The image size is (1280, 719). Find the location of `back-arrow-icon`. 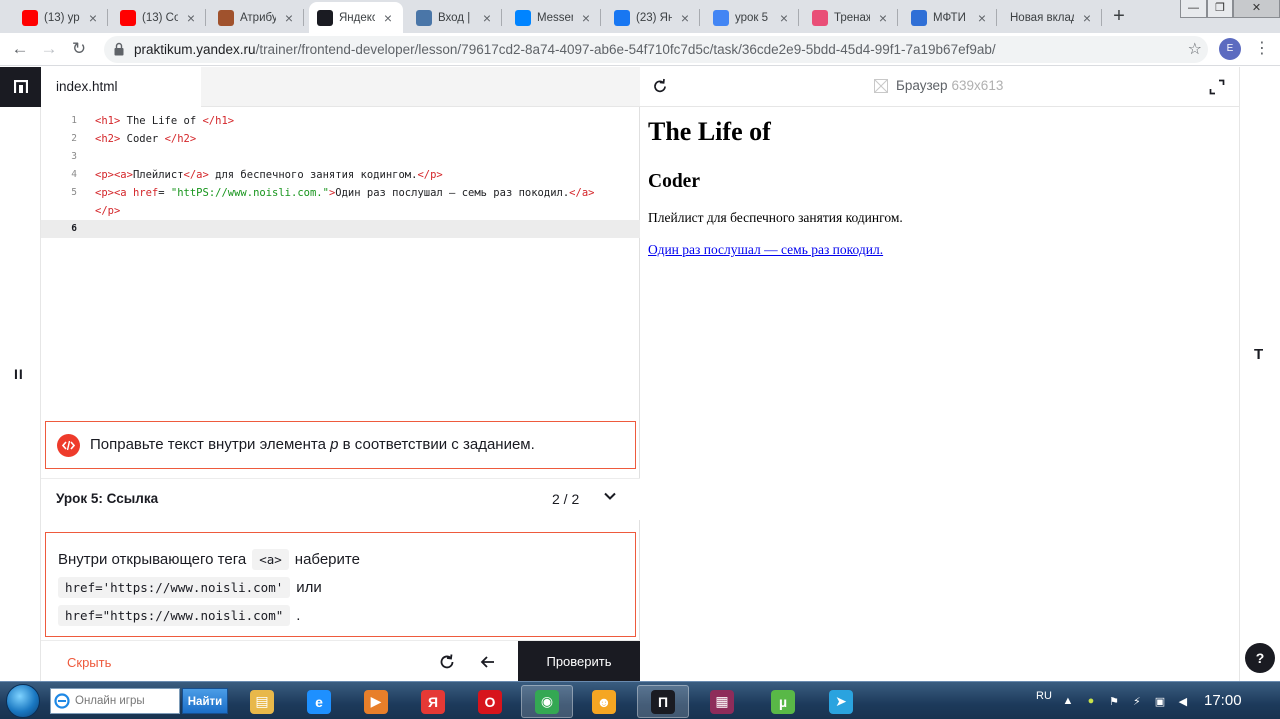

back-arrow-icon is located at coordinates (488, 662).